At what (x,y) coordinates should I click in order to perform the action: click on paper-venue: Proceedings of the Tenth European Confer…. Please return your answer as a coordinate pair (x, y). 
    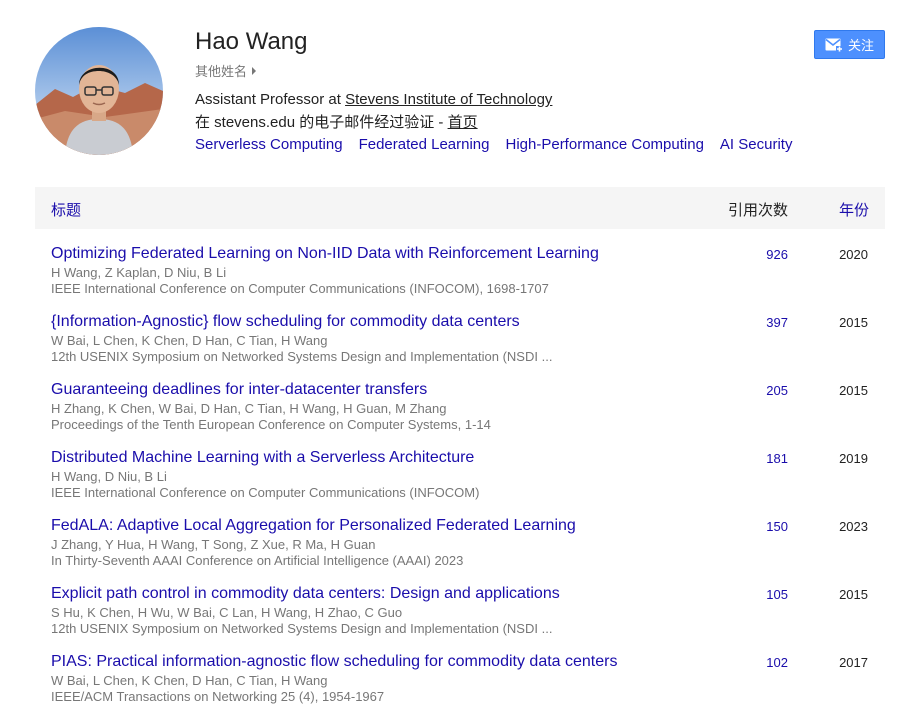
    Looking at the image, I should click on (271, 424).